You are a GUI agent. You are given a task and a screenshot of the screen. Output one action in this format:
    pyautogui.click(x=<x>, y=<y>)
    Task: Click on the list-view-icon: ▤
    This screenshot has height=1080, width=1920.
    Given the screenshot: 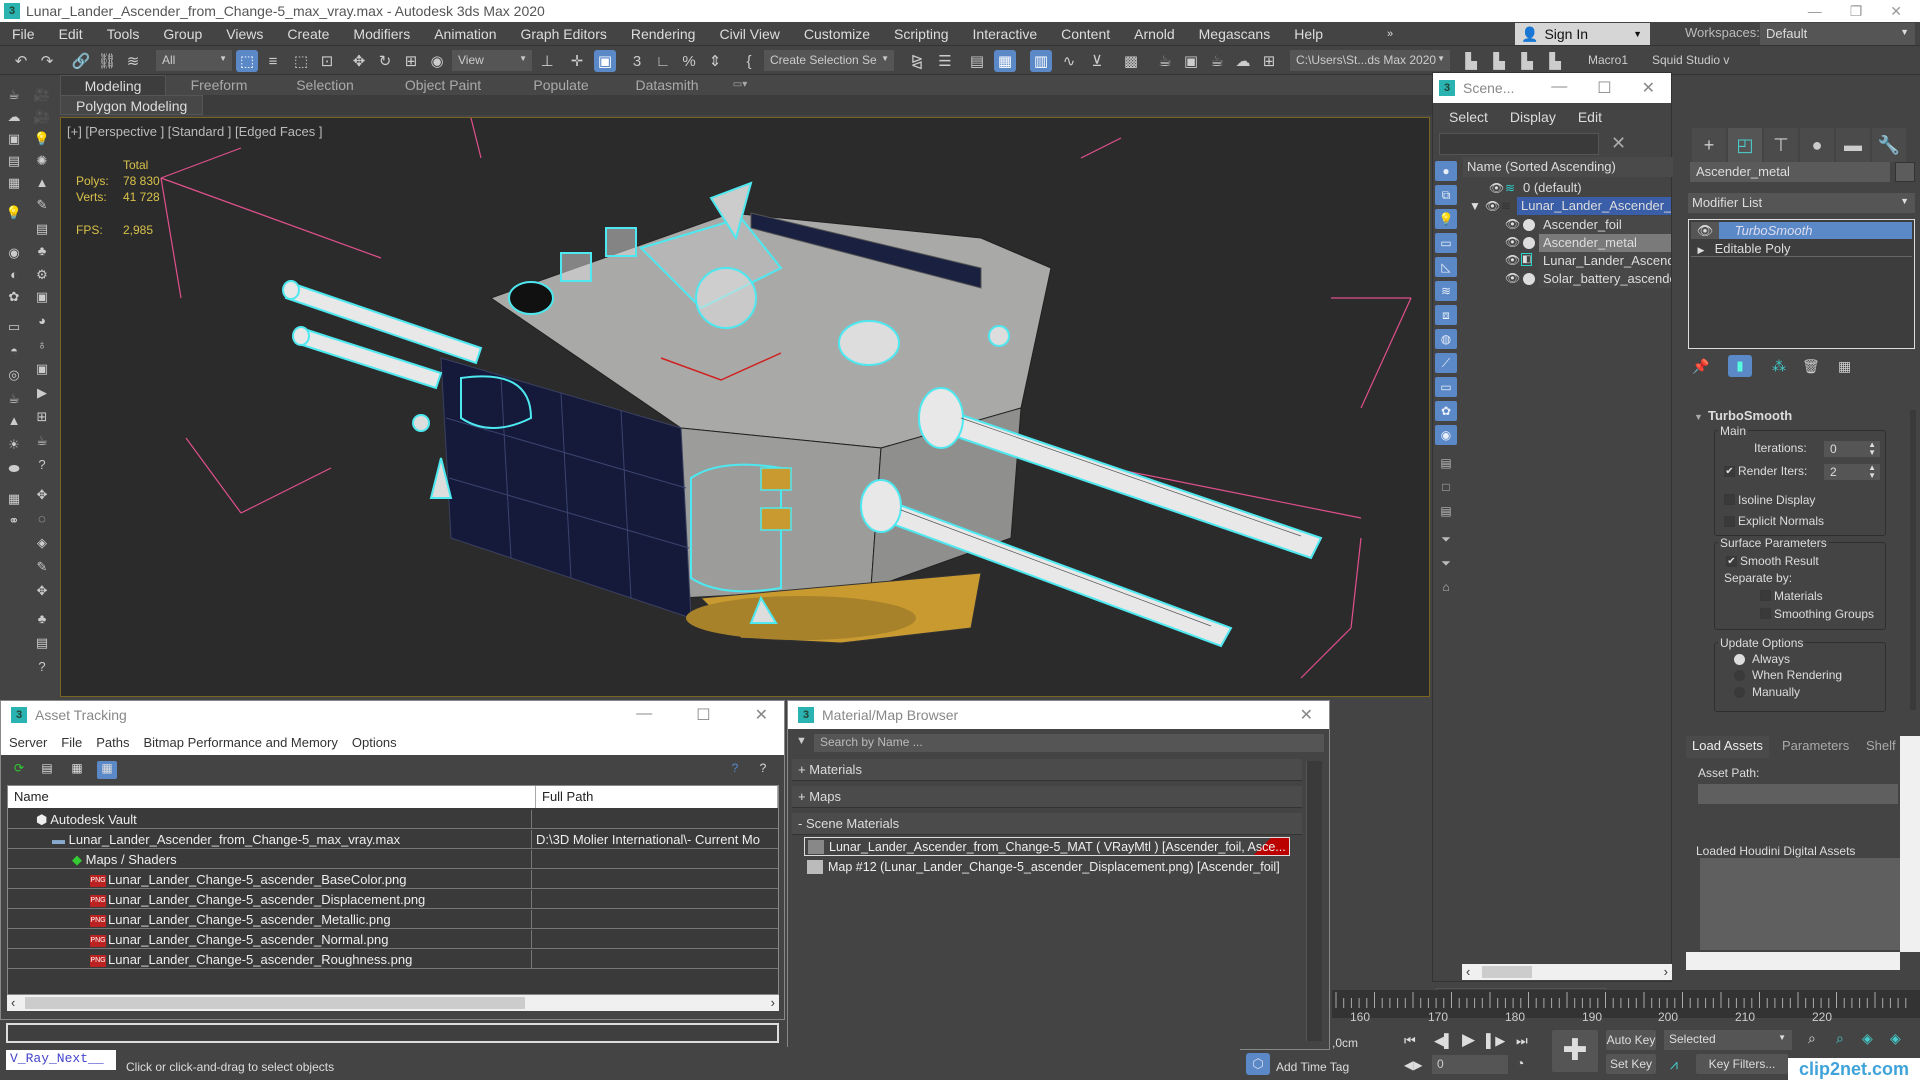 What is the action you would take?
    pyautogui.click(x=47, y=770)
    